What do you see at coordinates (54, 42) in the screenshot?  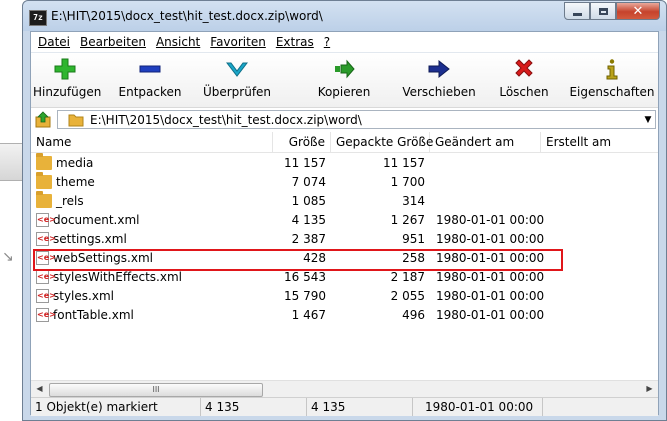 I see `menu-datei: Datei` at bounding box center [54, 42].